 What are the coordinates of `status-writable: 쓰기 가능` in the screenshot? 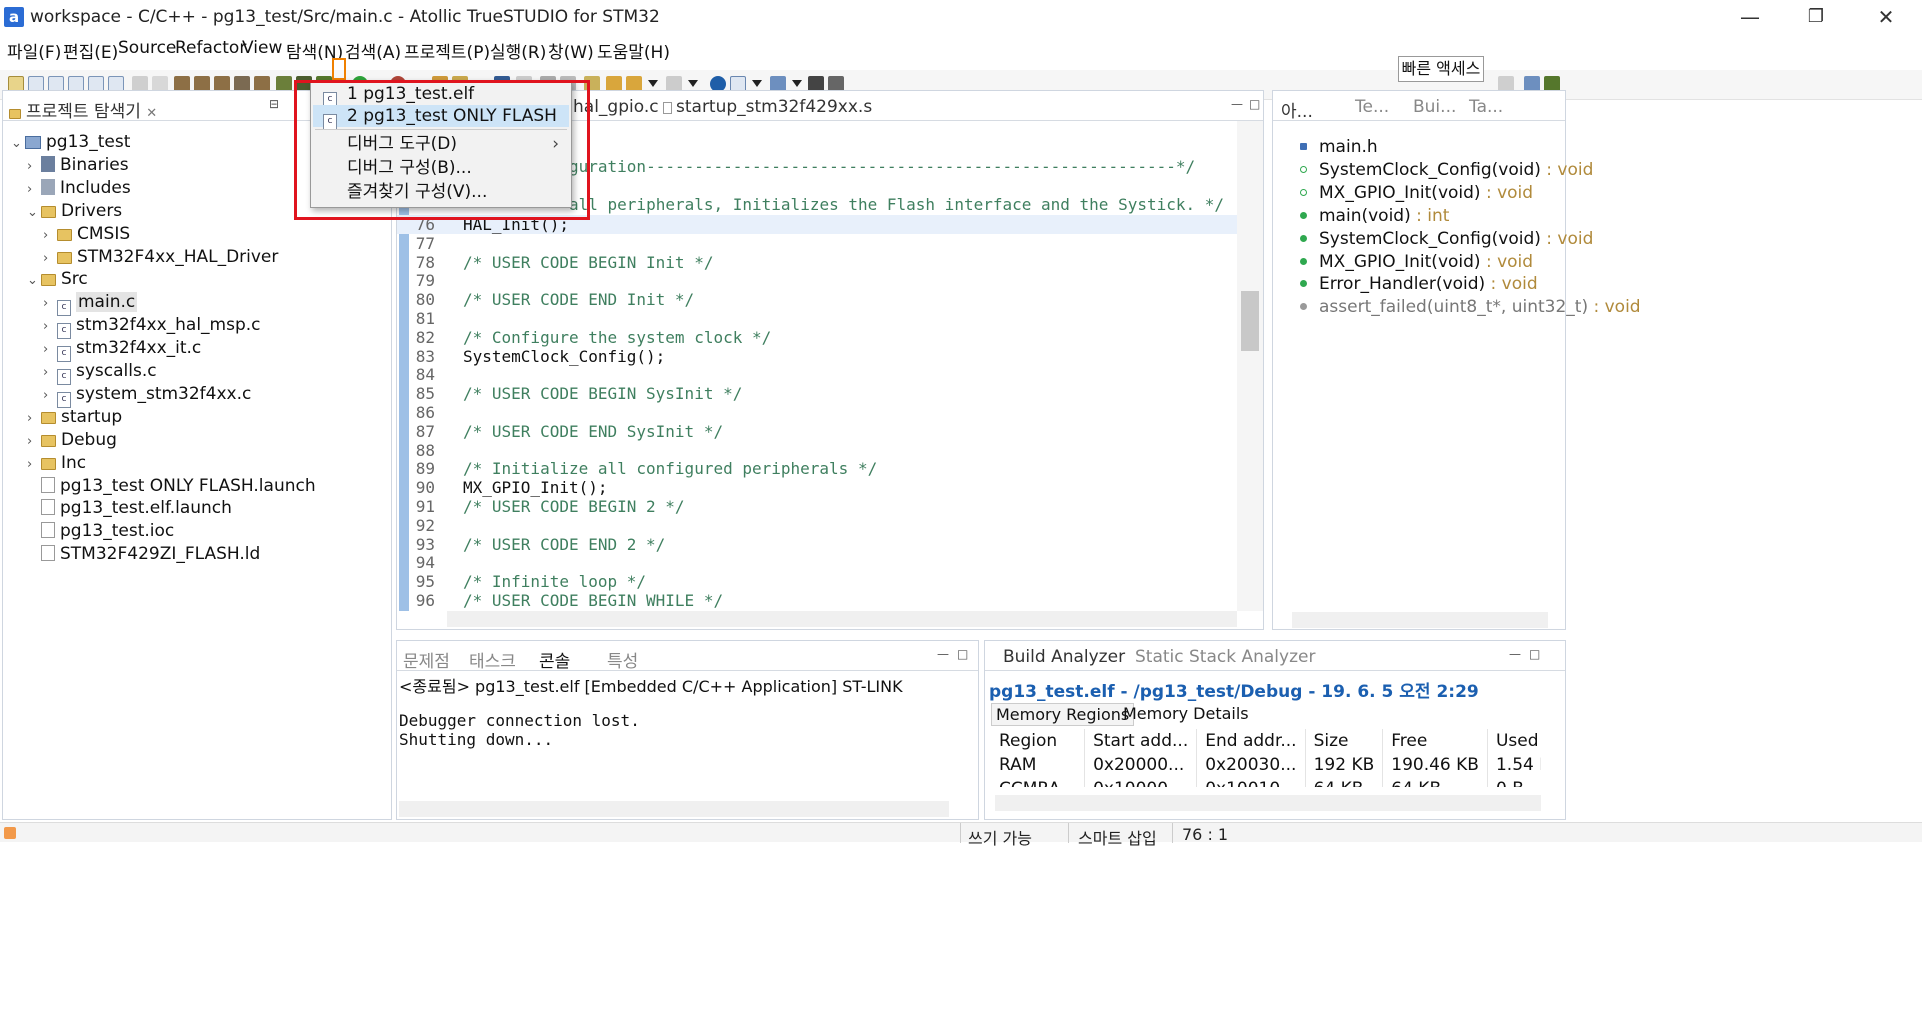 It's located at (1000, 838).